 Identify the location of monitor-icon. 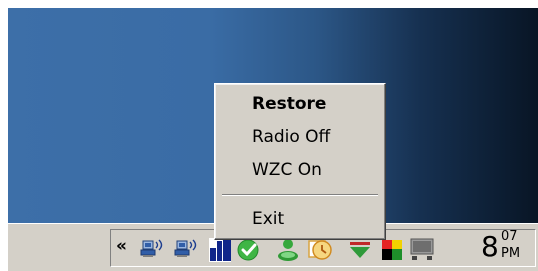
(422, 249).